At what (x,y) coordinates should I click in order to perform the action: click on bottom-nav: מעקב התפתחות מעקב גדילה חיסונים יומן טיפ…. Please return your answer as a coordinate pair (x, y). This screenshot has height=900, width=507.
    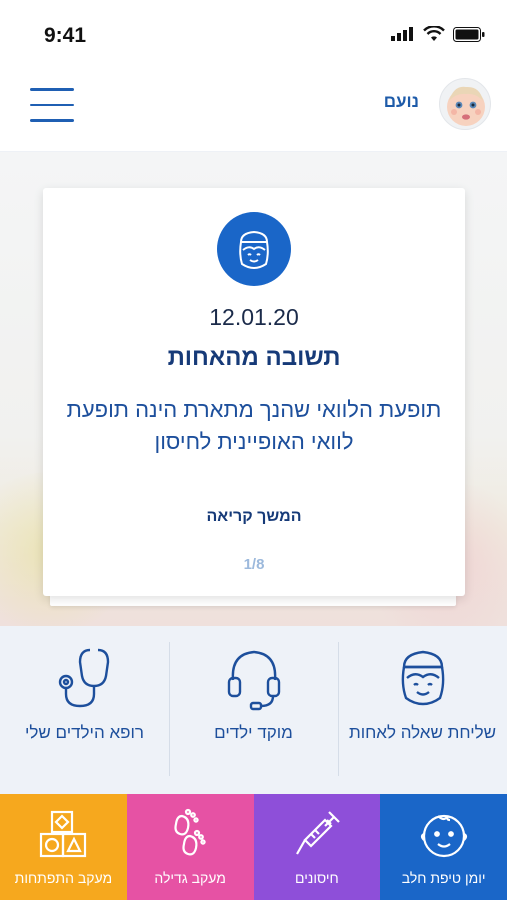
    Looking at the image, I should click on (253, 847).